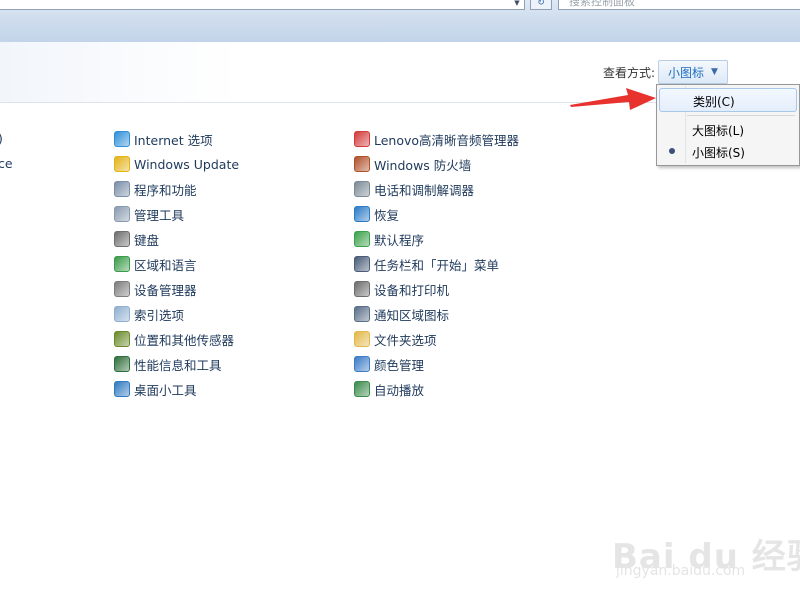  What do you see at coordinates (362, 264) in the screenshot?
I see `taskbar-icon` at bounding box center [362, 264].